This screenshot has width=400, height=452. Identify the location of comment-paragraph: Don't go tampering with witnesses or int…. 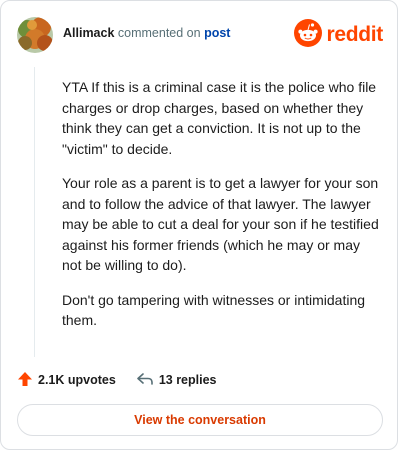
(214, 310).